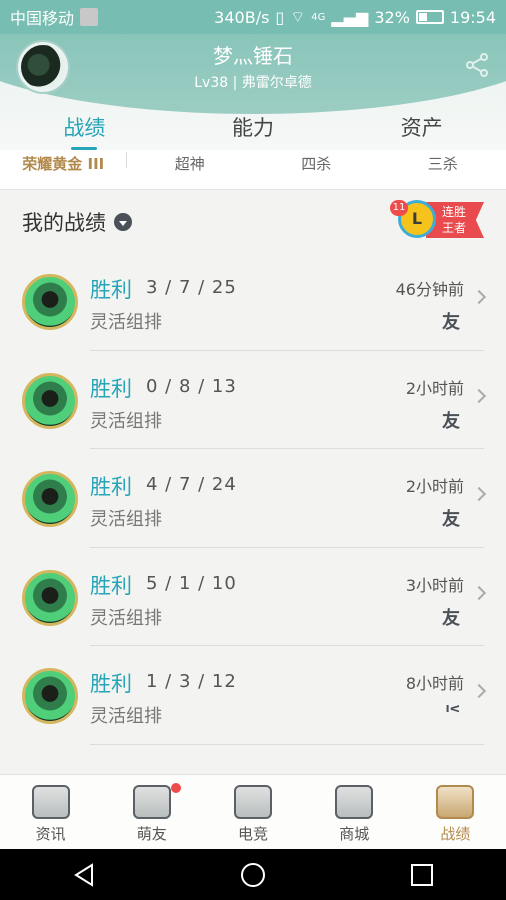 The image size is (506, 900). What do you see at coordinates (350, 17) in the screenshot?
I see `signal-icon: ▂▄▆` at bounding box center [350, 17].